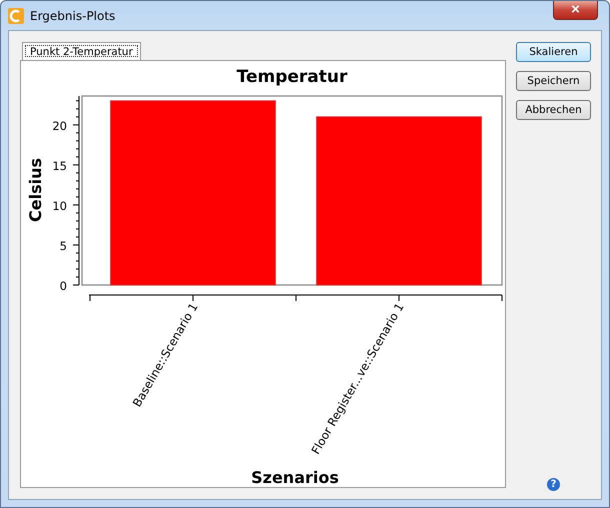 The width and height of the screenshot is (610, 508). I want to click on y-tick-label: 10, so click(59, 205).